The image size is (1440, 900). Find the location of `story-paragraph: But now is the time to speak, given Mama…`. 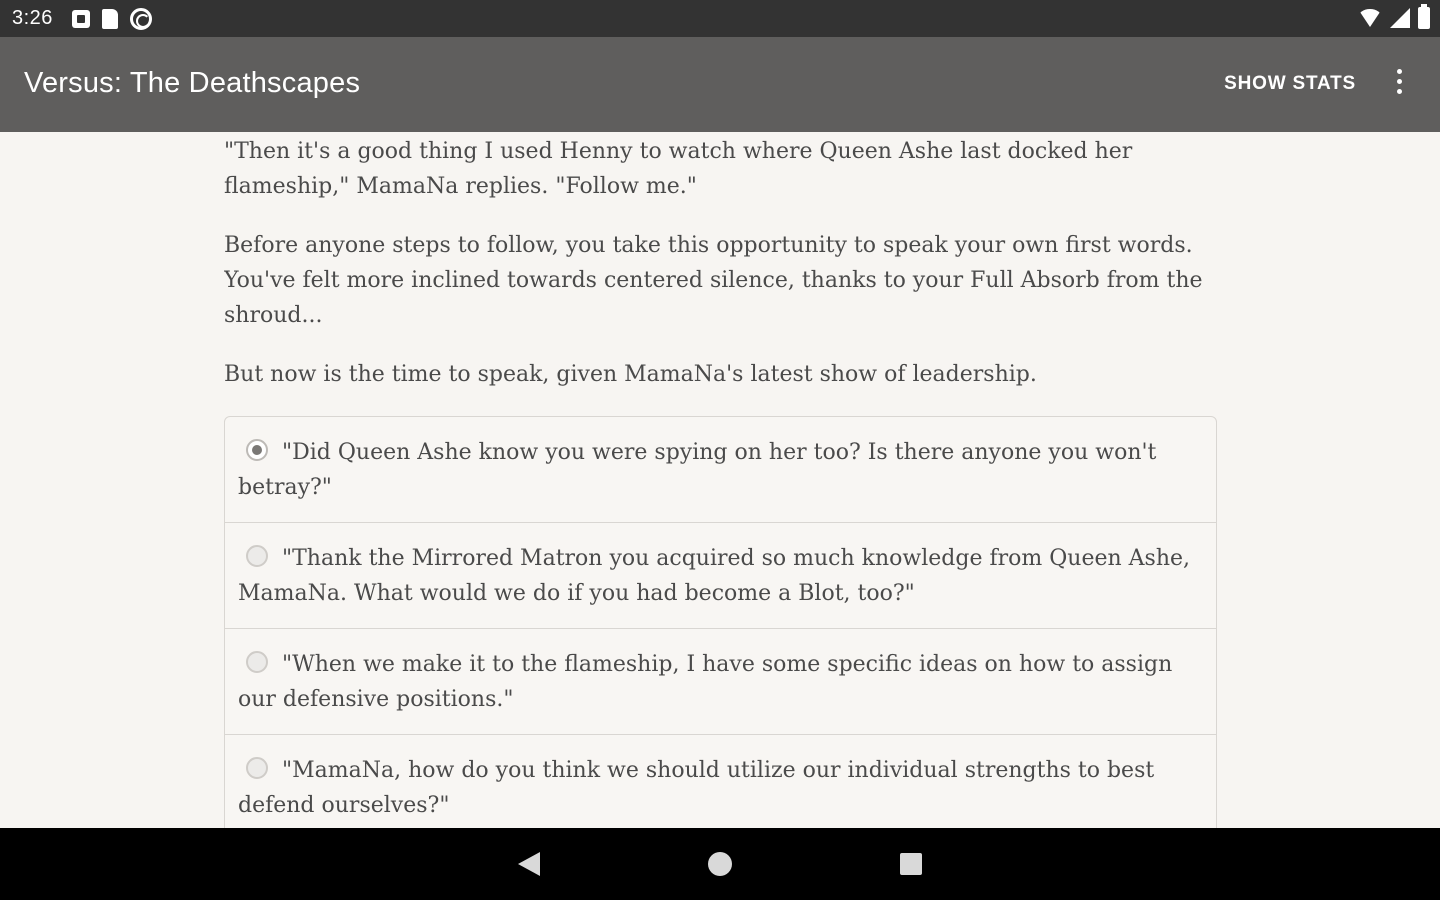

story-paragraph: But now is the time to speak, given Mama… is located at coordinates (630, 374).